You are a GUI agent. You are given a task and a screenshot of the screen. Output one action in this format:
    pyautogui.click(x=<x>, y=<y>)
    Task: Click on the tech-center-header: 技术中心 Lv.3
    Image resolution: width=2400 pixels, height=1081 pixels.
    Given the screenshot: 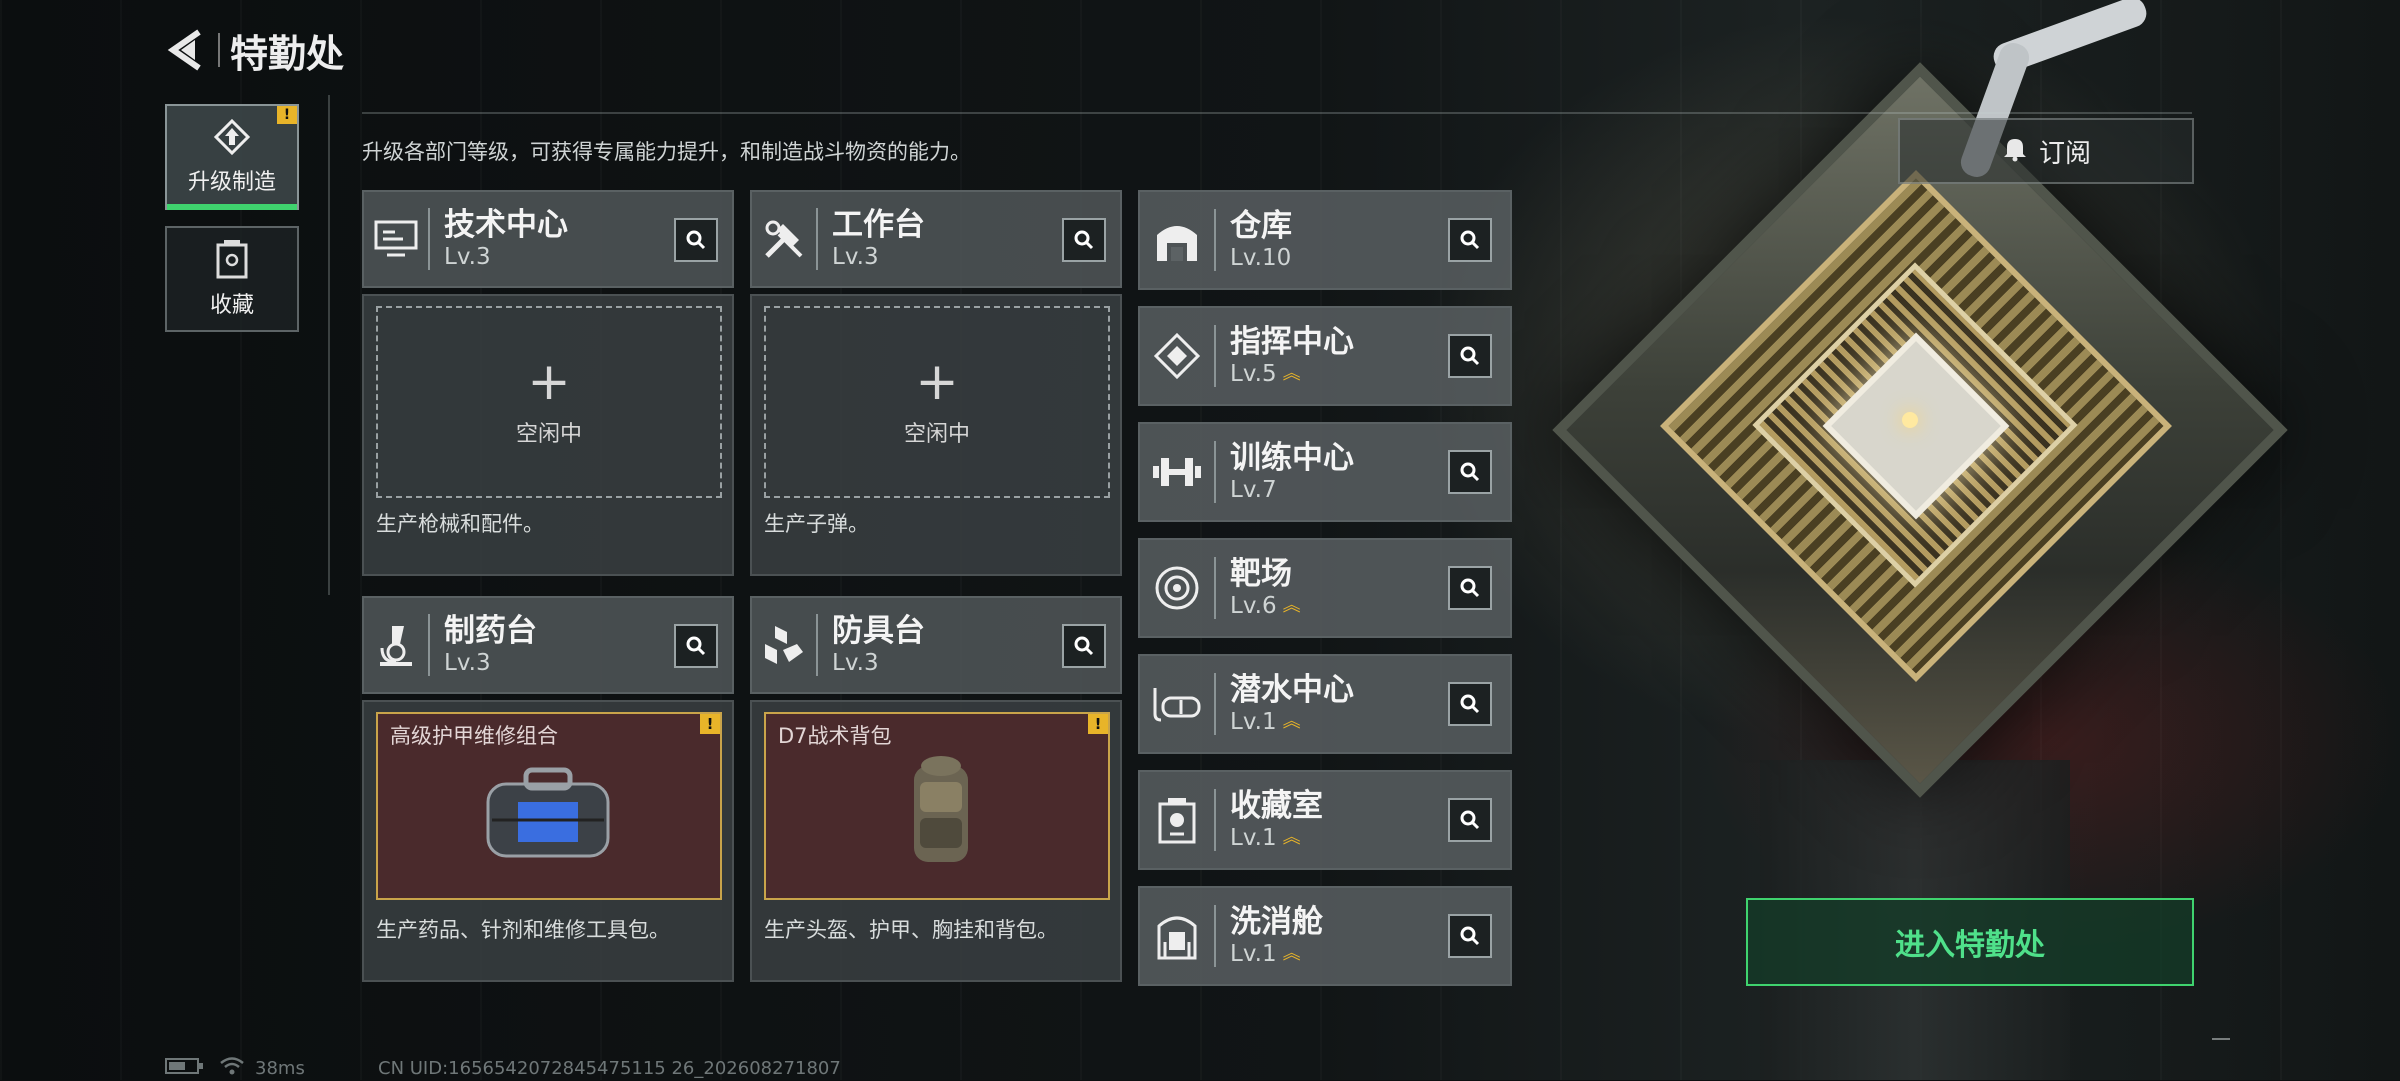 What is the action you would take?
    pyautogui.click(x=548, y=239)
    